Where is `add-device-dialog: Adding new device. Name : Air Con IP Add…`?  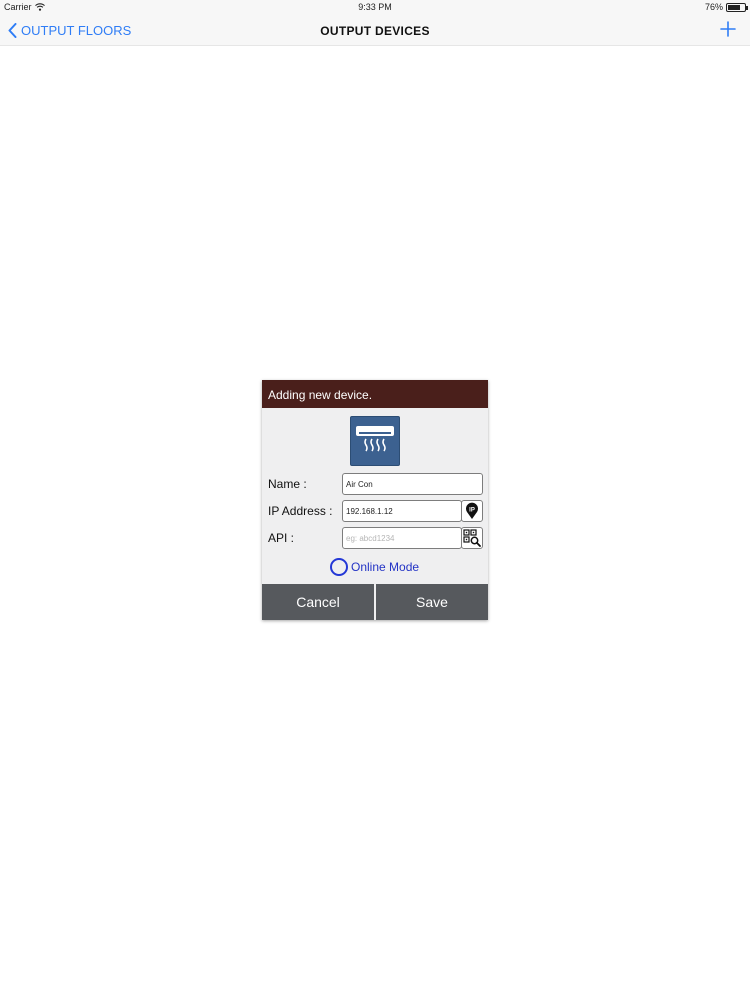
add-device-dialog: Adding new device. Name : Air Con IP Add… is located at coordinates (375, 500).